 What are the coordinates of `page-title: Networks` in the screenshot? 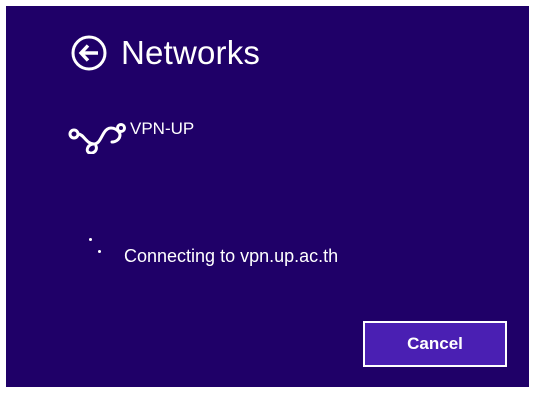 It's located at (191, 52).